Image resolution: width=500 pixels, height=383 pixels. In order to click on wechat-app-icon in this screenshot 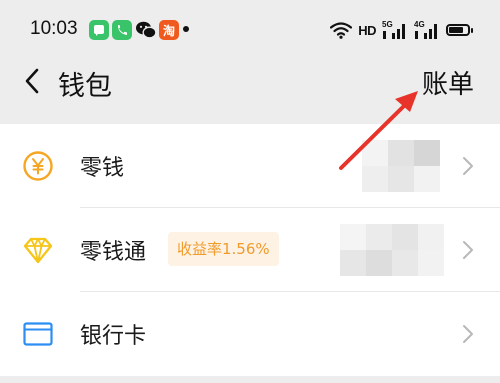, I will do `click(146, 30)`.